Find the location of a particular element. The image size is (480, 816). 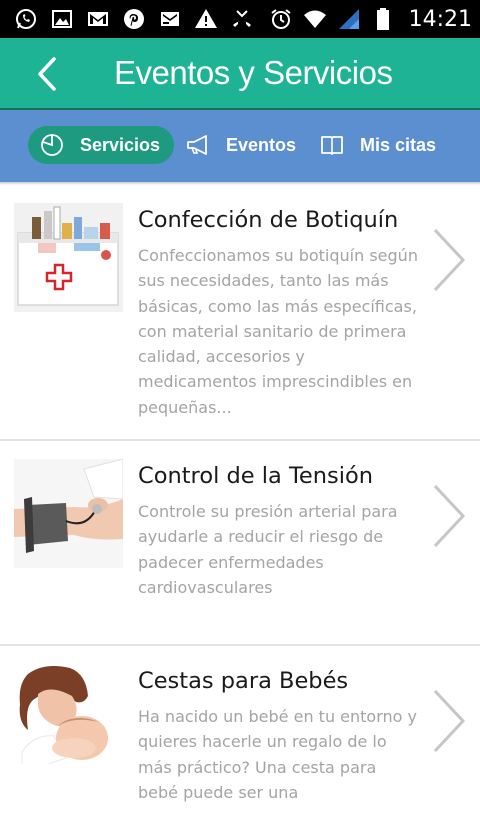

system-icons: 14:21 is located at coordinates (370, 19).